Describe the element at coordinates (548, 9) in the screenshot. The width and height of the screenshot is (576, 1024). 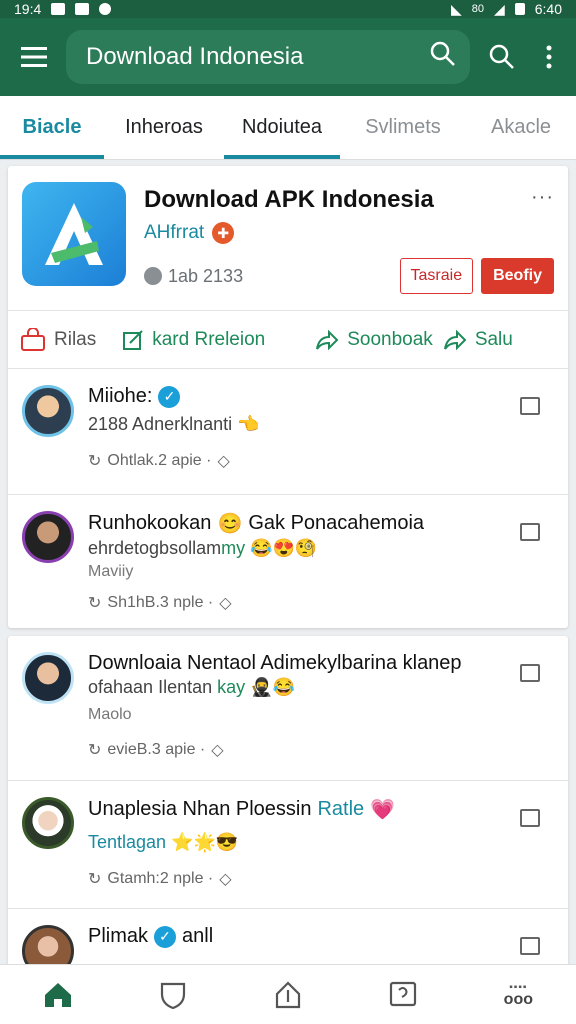
I see `status-clock: 6:40` at that location.